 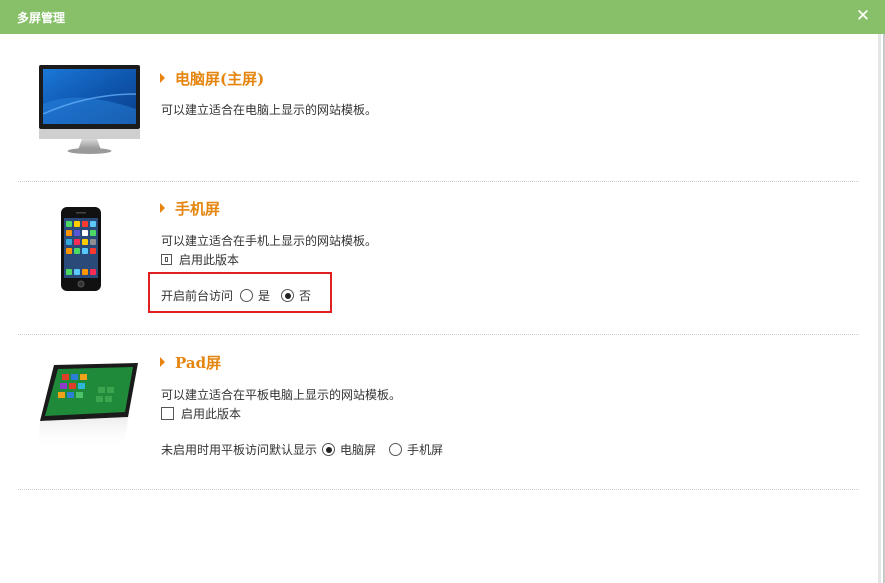 What do you see at coordinates (198, 363) in the screenshot?
I see `pad-heading-label: Pad屏` at bounding box center [198, 363].